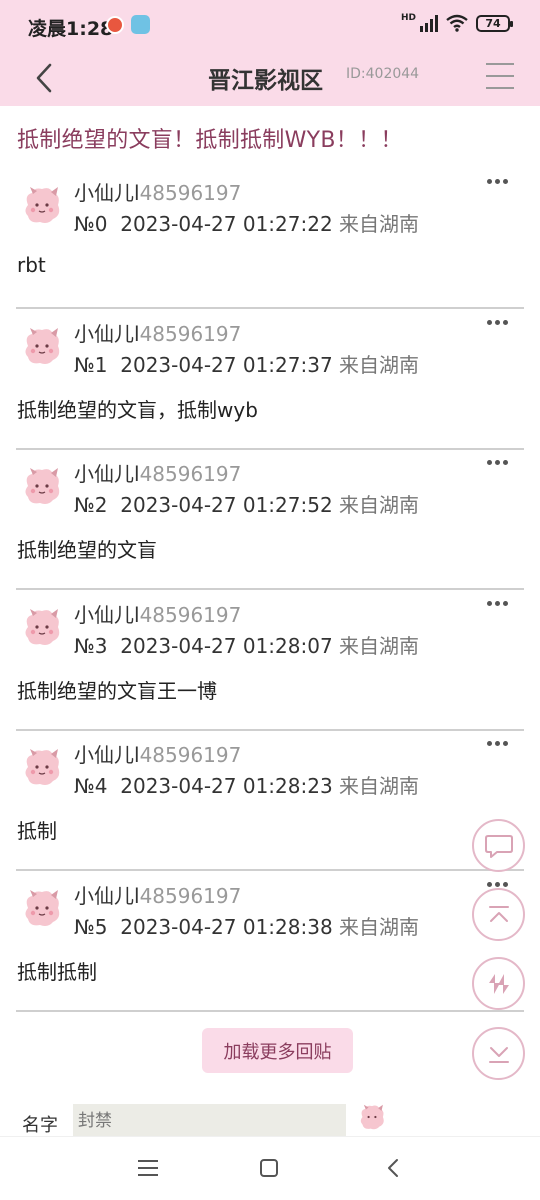 Image resolution: width=540 pixels, height=1200 pixels. What do you see at coordinates (270, 25) in the screenshot?
I see `status-bar: 凌晨1:28 HD 74` at bounding box center [270, 25].